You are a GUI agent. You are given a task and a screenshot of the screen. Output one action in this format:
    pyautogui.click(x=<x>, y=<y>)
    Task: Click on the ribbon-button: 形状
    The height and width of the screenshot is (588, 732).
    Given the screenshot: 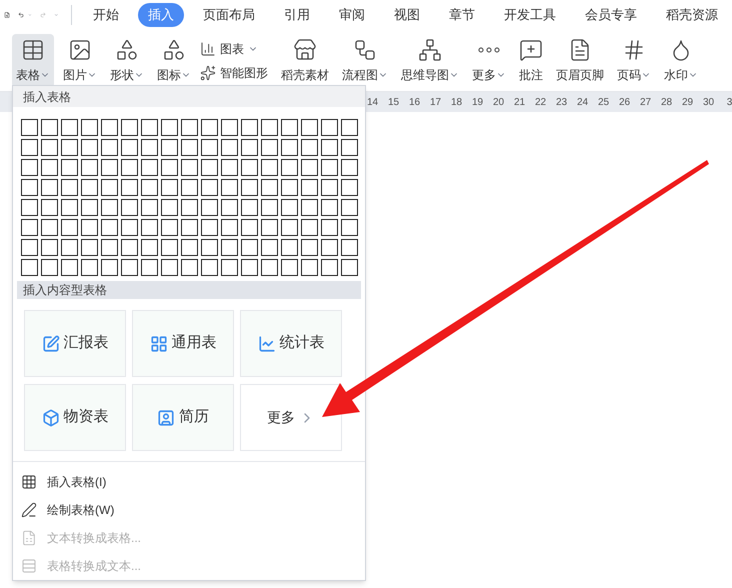 What is the action you would take?
    pyautogui.click(x=127, y=61)
    